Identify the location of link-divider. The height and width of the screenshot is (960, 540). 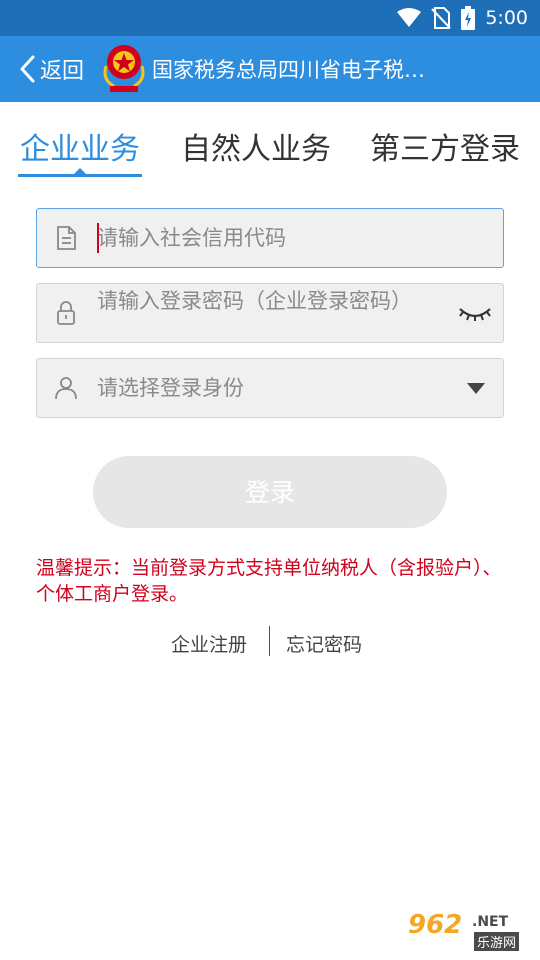
(269, 641).